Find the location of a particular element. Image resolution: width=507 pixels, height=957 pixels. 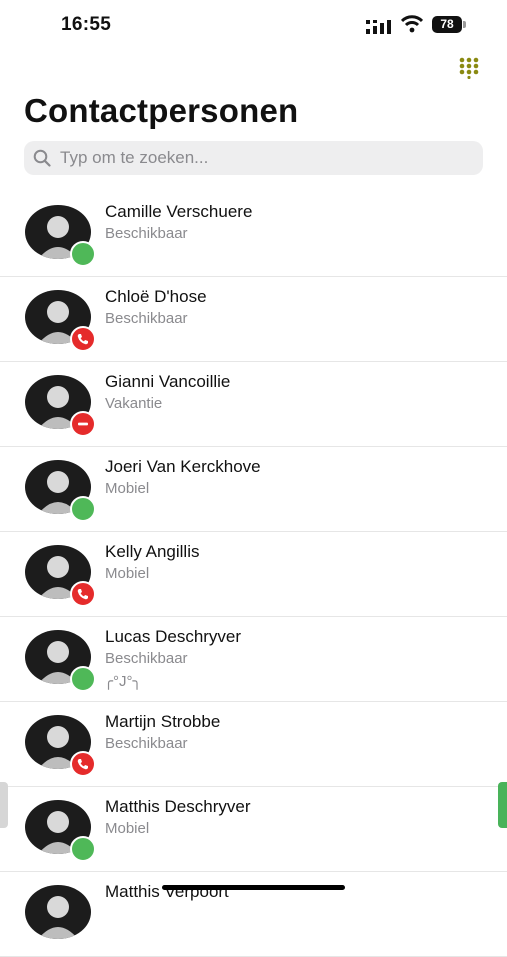

contact-name: Camille Verschuere is located at coordinates (179, 211).